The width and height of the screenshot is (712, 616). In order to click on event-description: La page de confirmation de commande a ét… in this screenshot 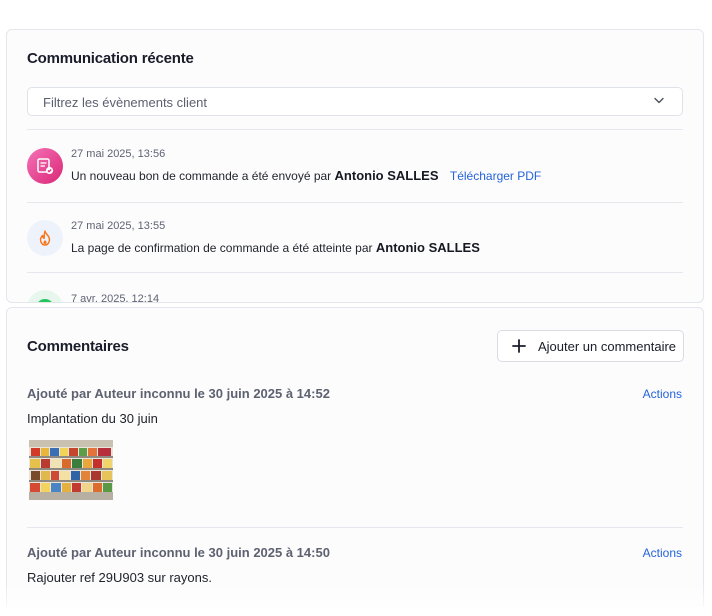, I will do `click(275, 247)`.